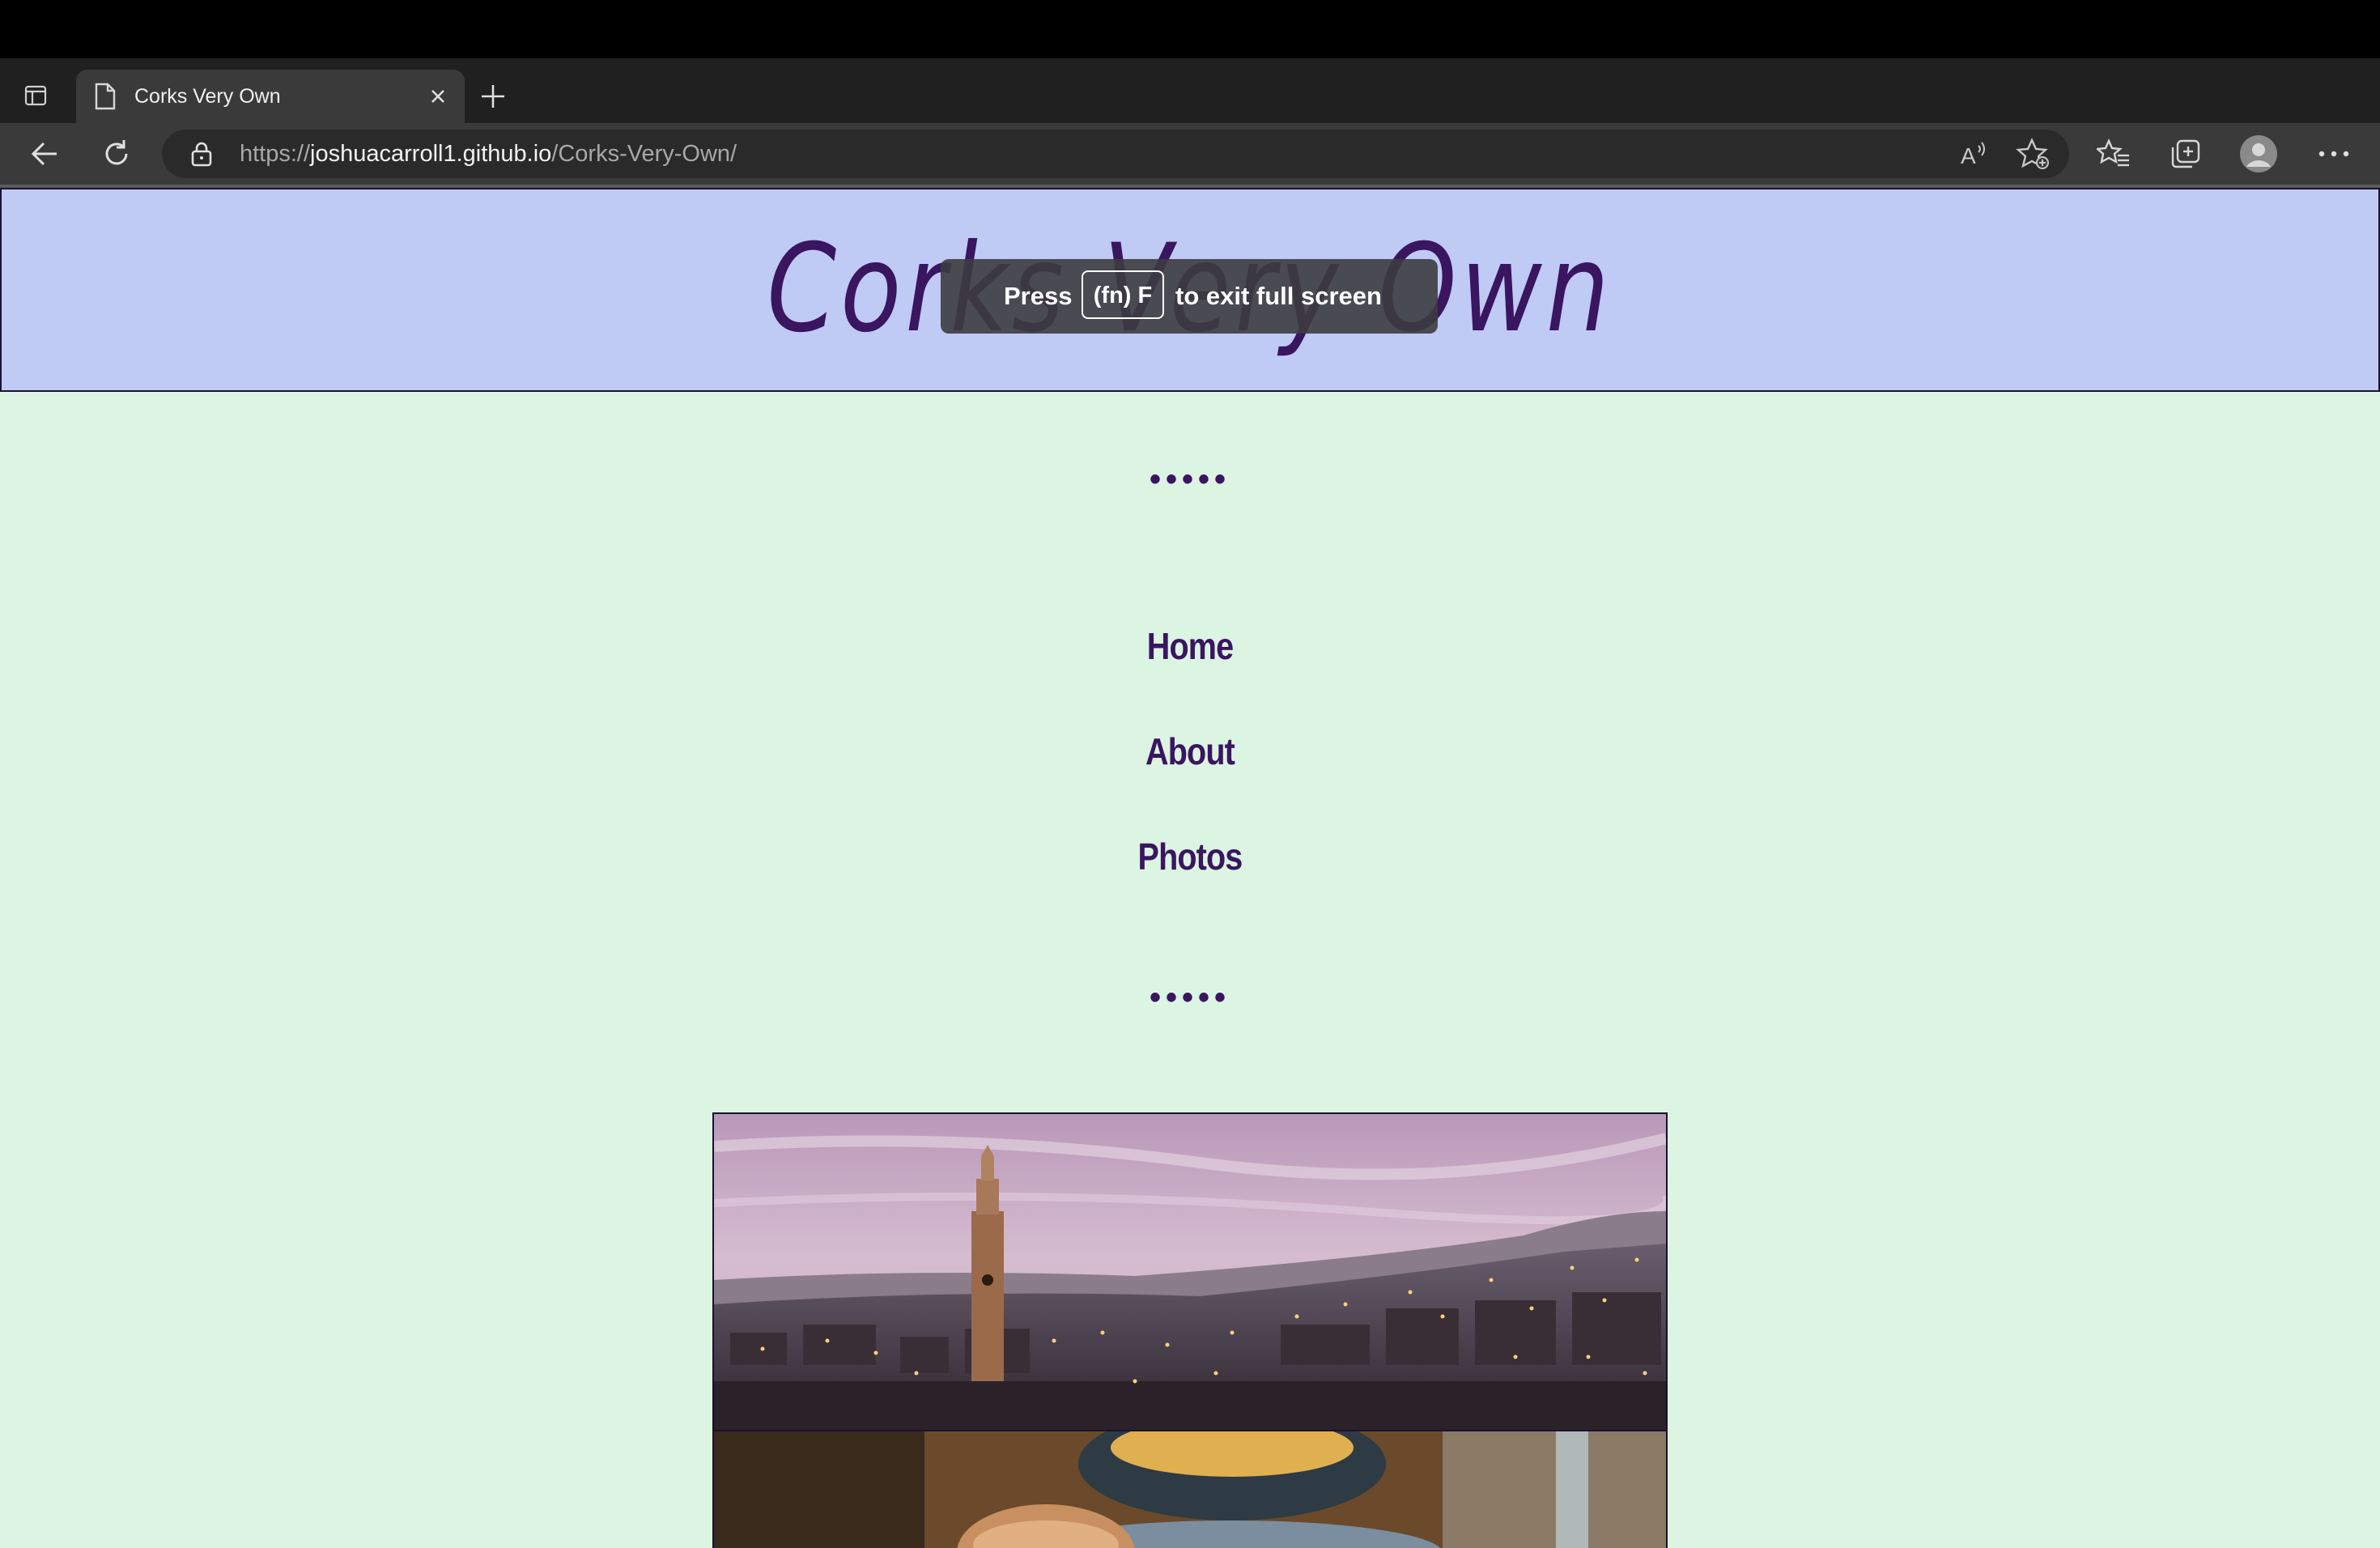  I want to click on toast-press-text: Press, so click(1039, 296).